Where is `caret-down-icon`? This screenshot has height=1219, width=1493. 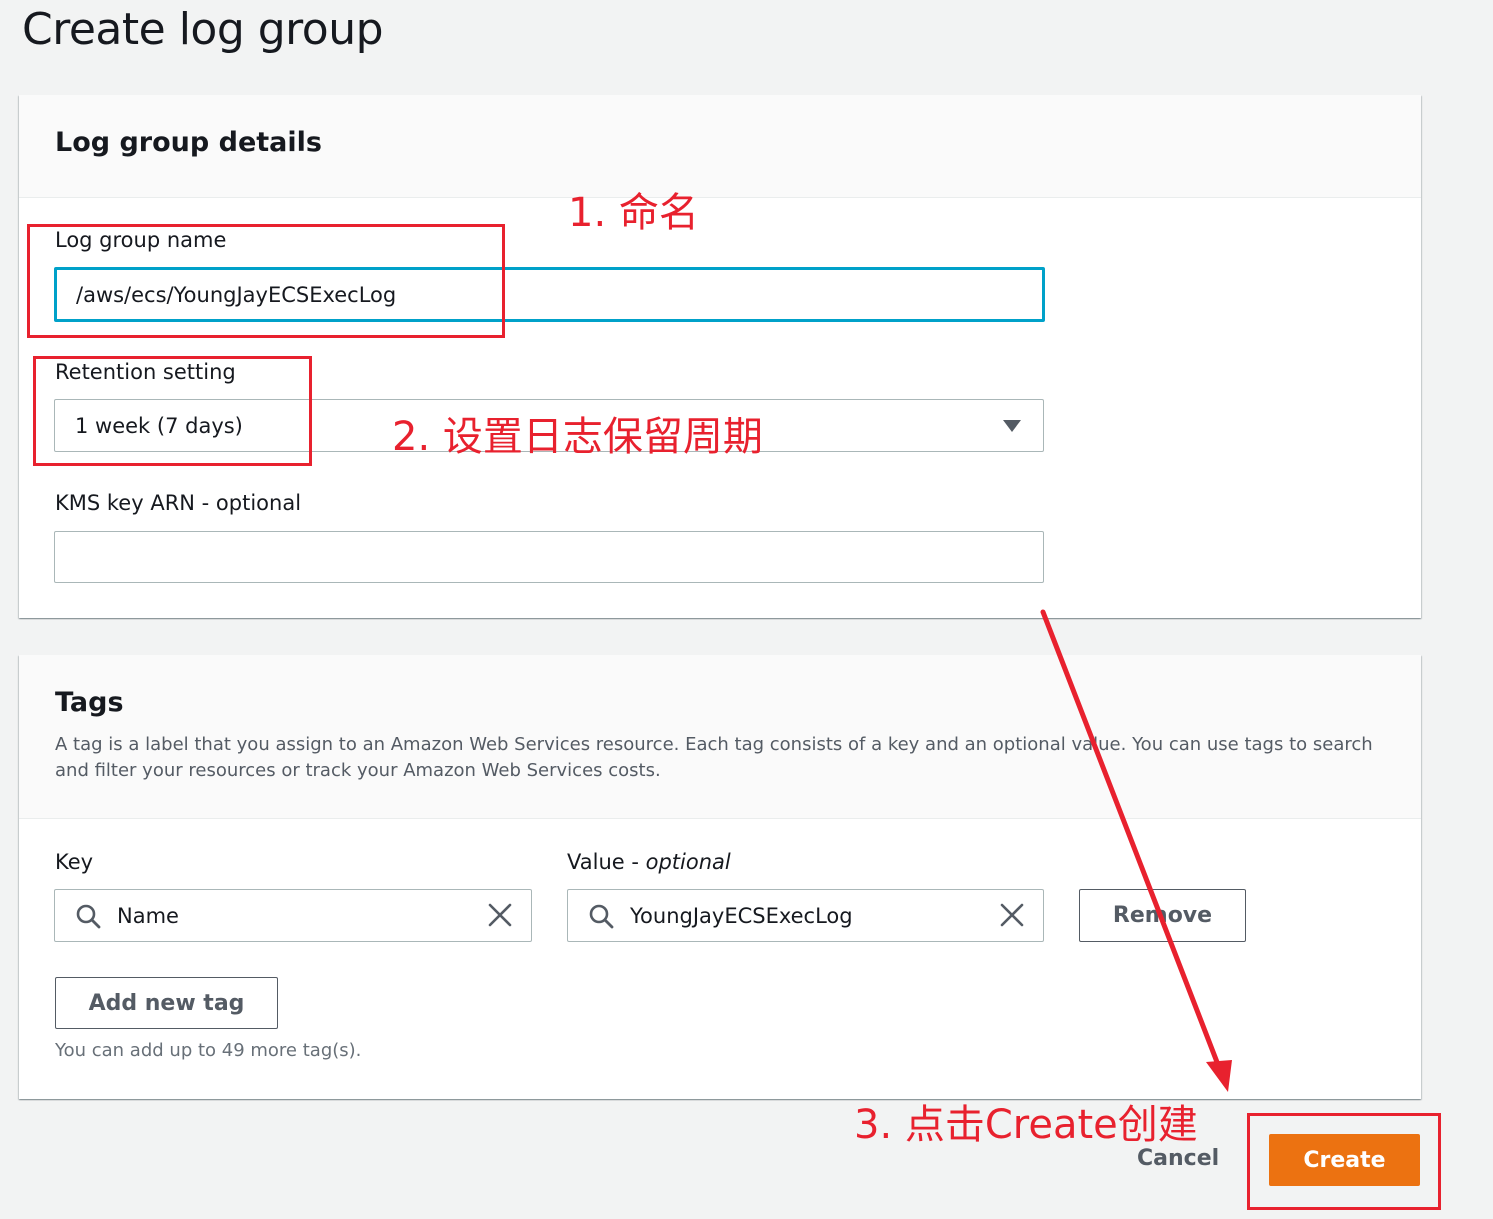
caret-down-icon is located at coordinates (1012, 425).